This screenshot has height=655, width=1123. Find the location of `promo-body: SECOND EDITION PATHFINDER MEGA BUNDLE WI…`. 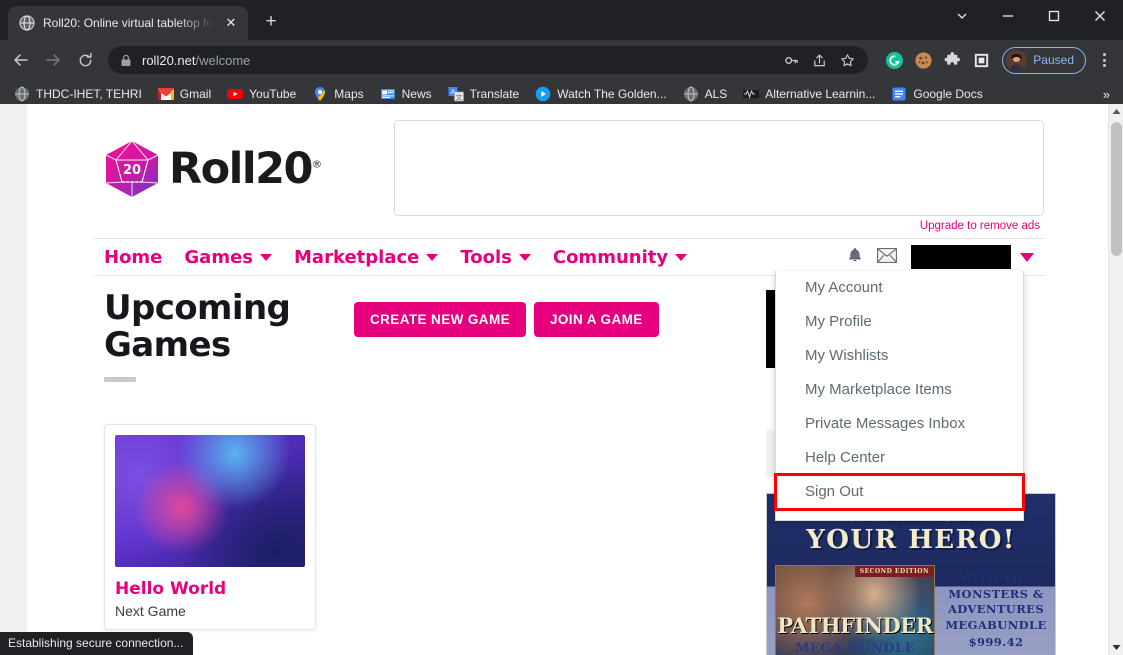

promo-body: SECOND EDITION PATHFINDER MEGA BUNDLE WI… is located at coordinates (911, 610).